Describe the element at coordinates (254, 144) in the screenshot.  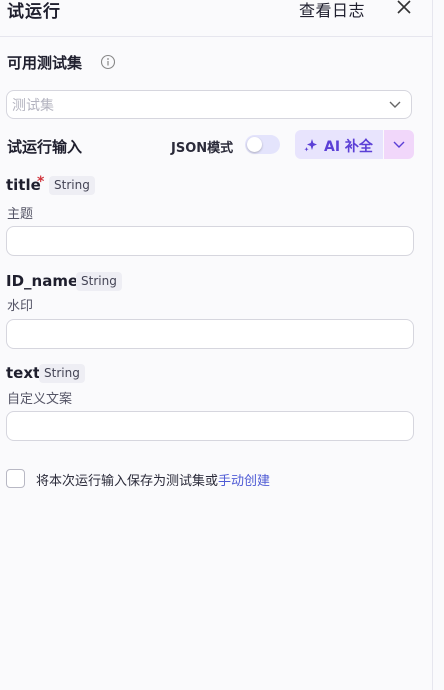
I see `toggle-knob` at that location.